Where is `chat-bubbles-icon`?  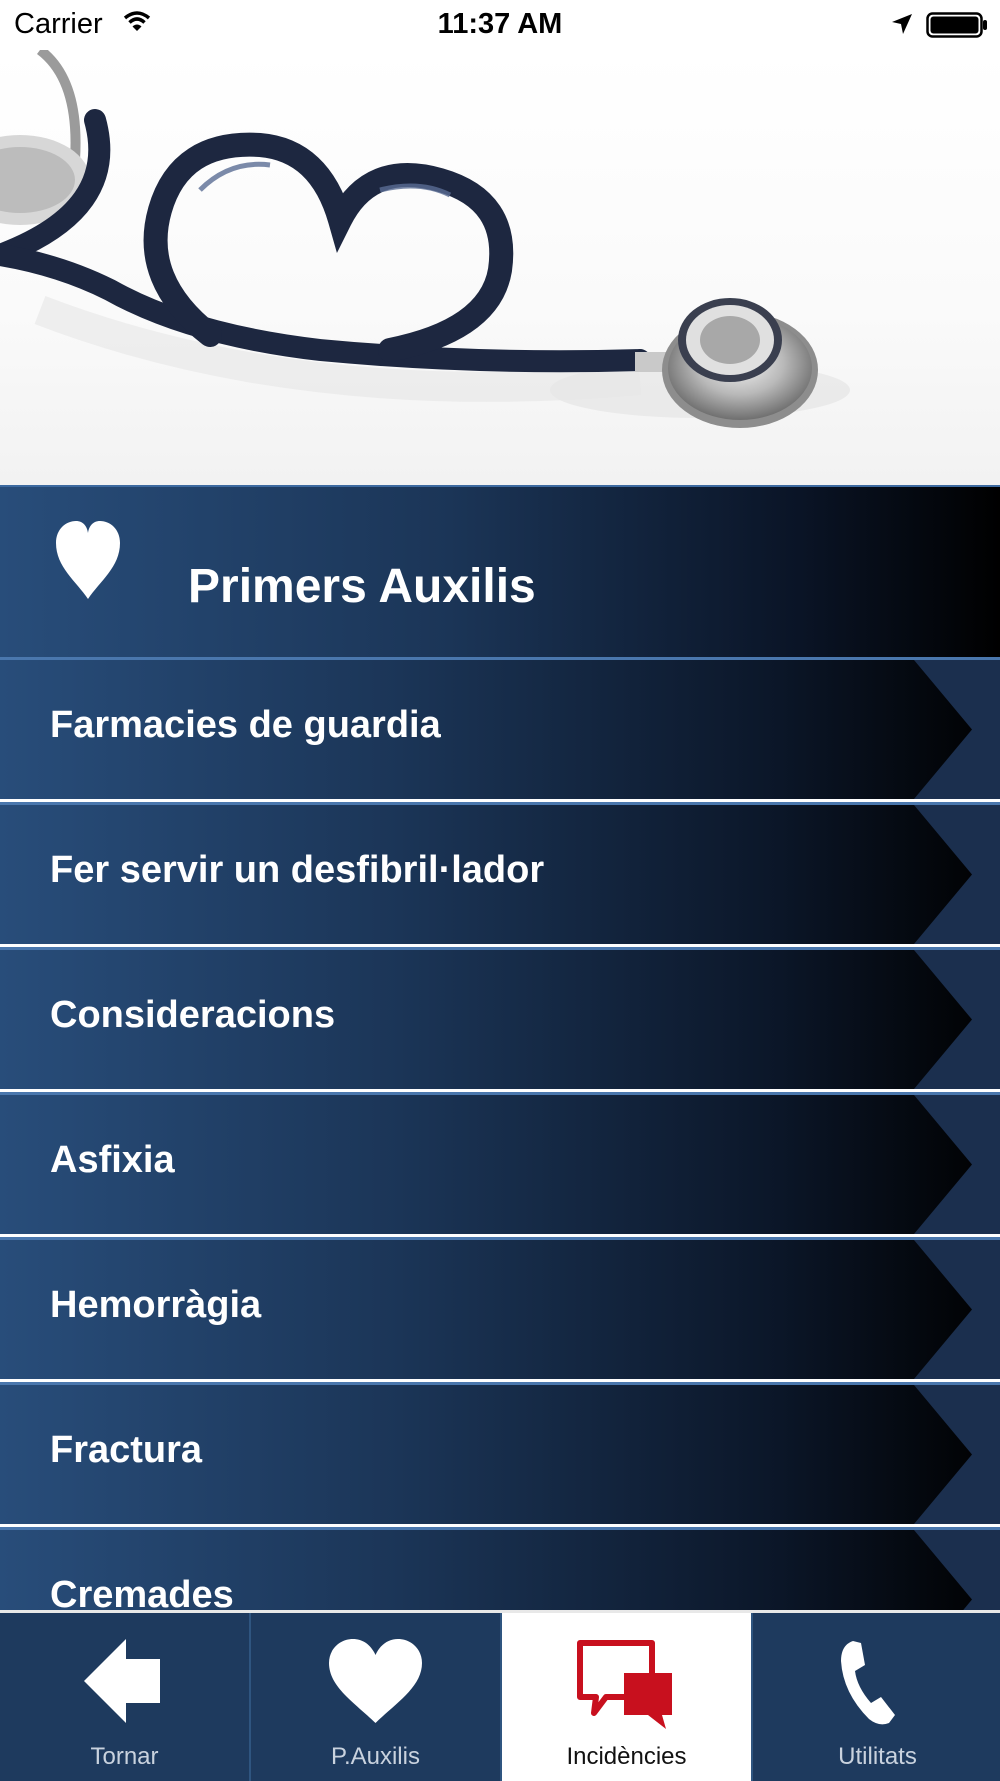 chat-bubbles-icon is located at coordinates (624, 1684).